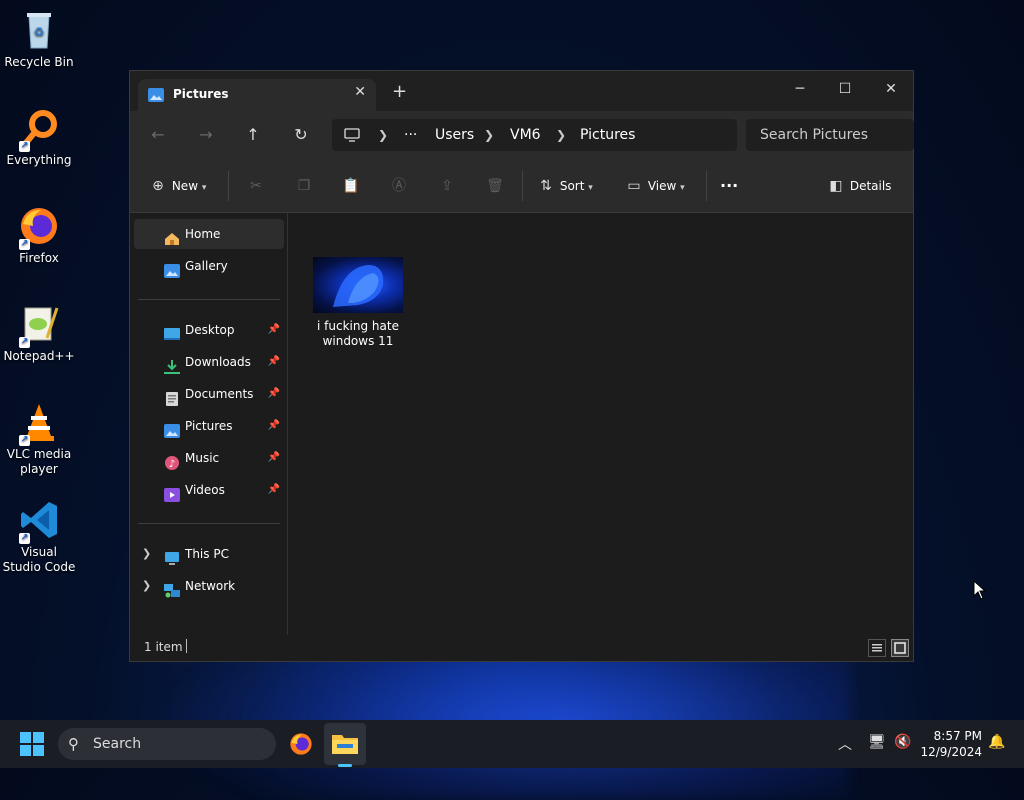 The height and width of the screenshot is (800, 1024). Describe the element at coordinates (172, 396) in the screenshot. I see `document-icon` at that location.